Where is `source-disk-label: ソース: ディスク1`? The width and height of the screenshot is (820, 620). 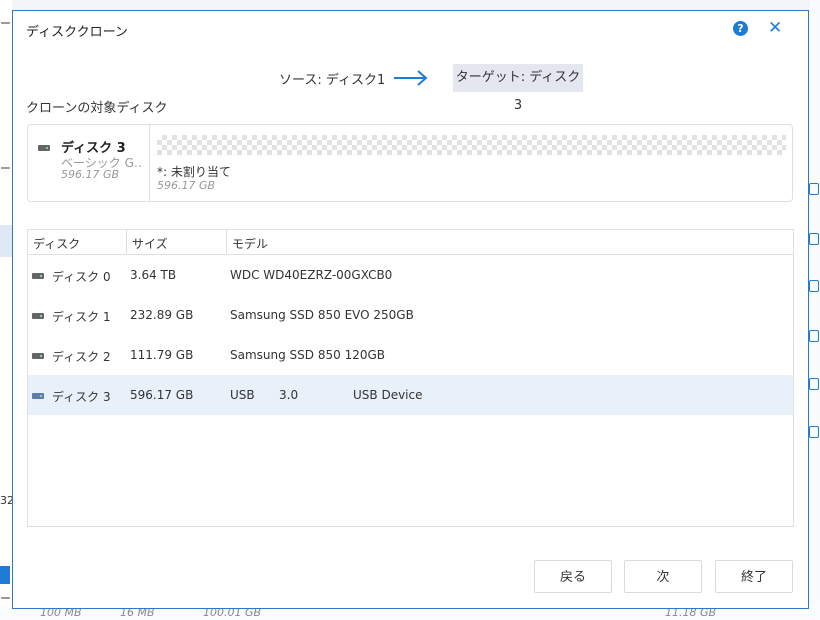 source-disk-label: ソース: ディスク1 is located at coordinates (332, 80).